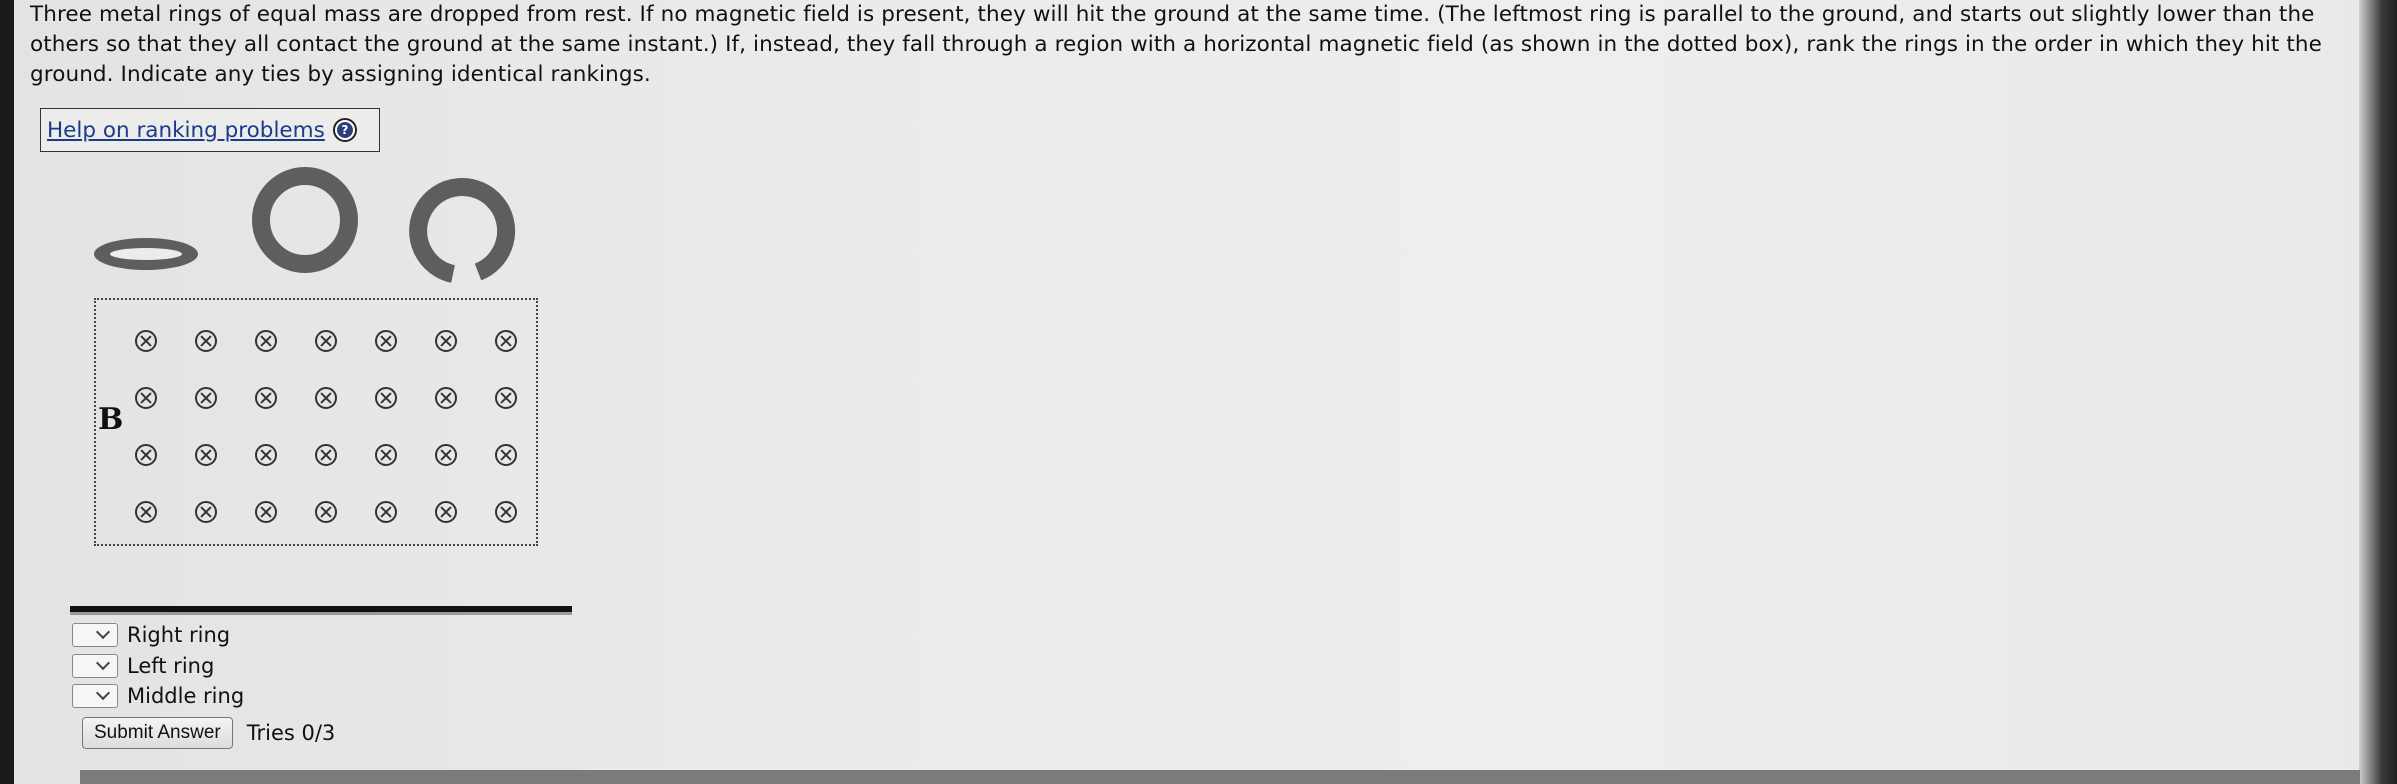 Image resolution: width=2397 pixels, height=784 pixels. Describe the element at coordinates (146, 254) in the screenshot. I see `left-ring` at that location.